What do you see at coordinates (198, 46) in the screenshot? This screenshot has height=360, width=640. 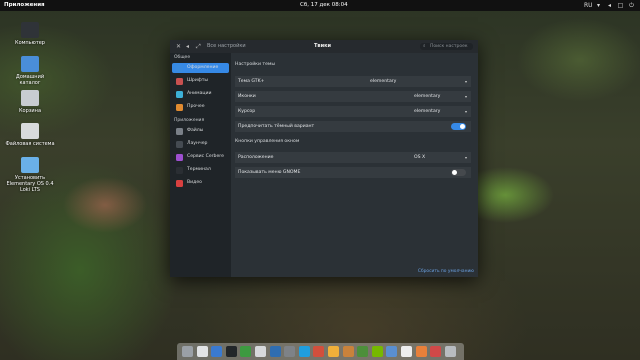 I see `maximize-icon: ⤢` at bounding box center [198, 46].